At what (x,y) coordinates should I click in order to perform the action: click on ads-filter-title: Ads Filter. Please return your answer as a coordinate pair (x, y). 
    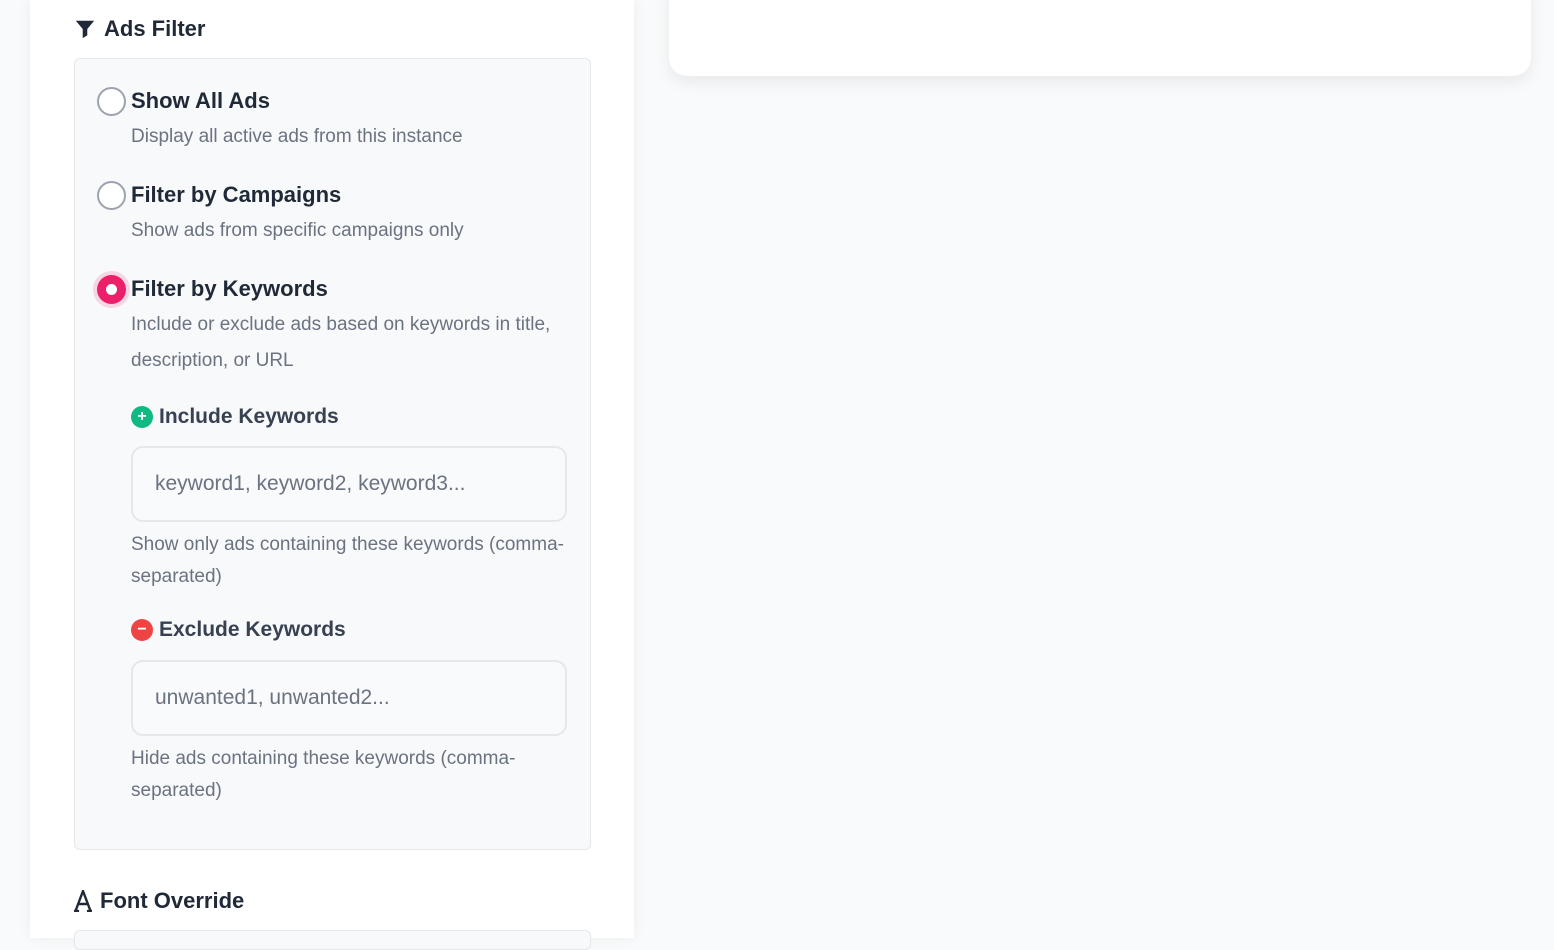
    Looking at the image, I should click on (155, 28).